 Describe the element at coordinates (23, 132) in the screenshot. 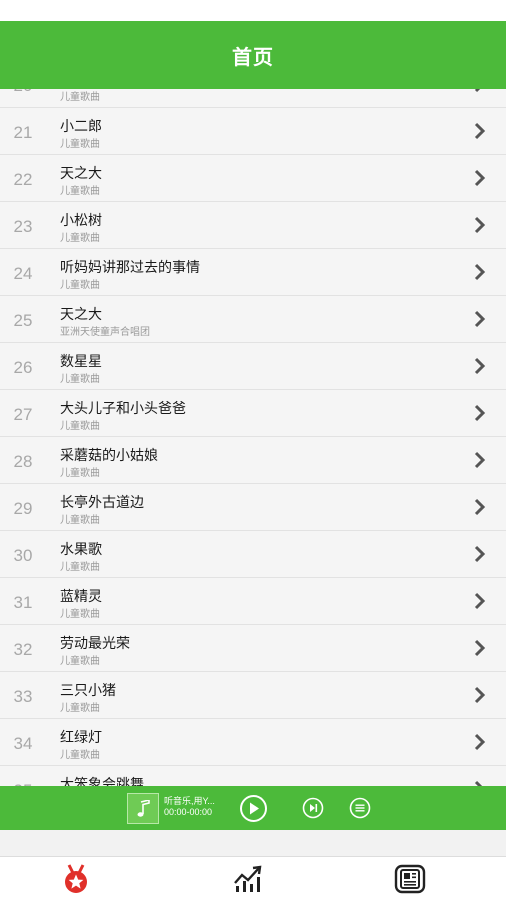

I see `song-number: 21` at that location.